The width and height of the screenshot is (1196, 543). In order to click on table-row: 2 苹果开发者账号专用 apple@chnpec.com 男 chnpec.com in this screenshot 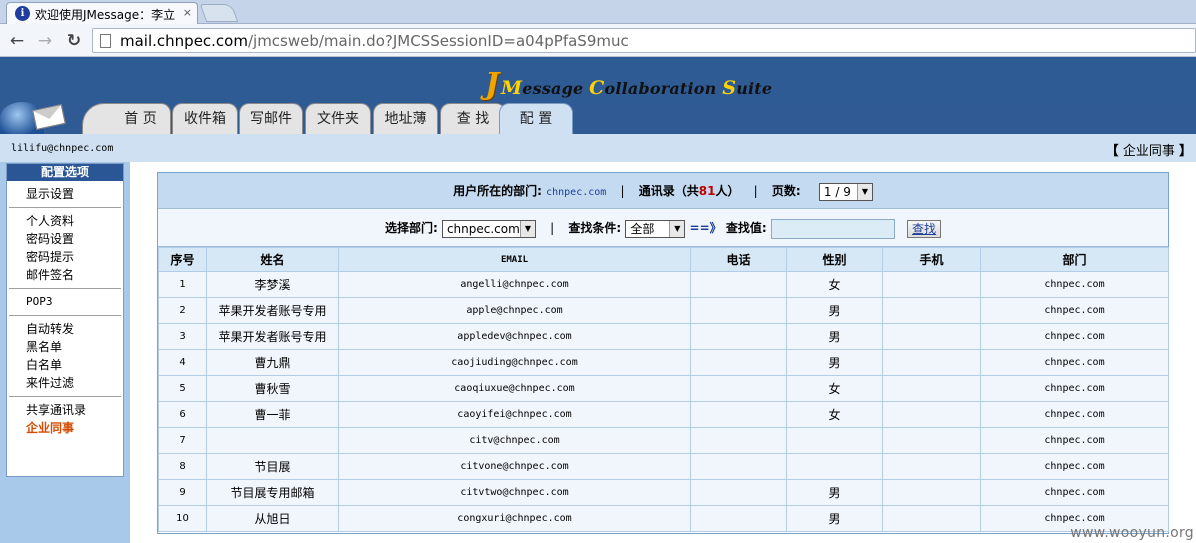, I will do `click(663, 310)`.